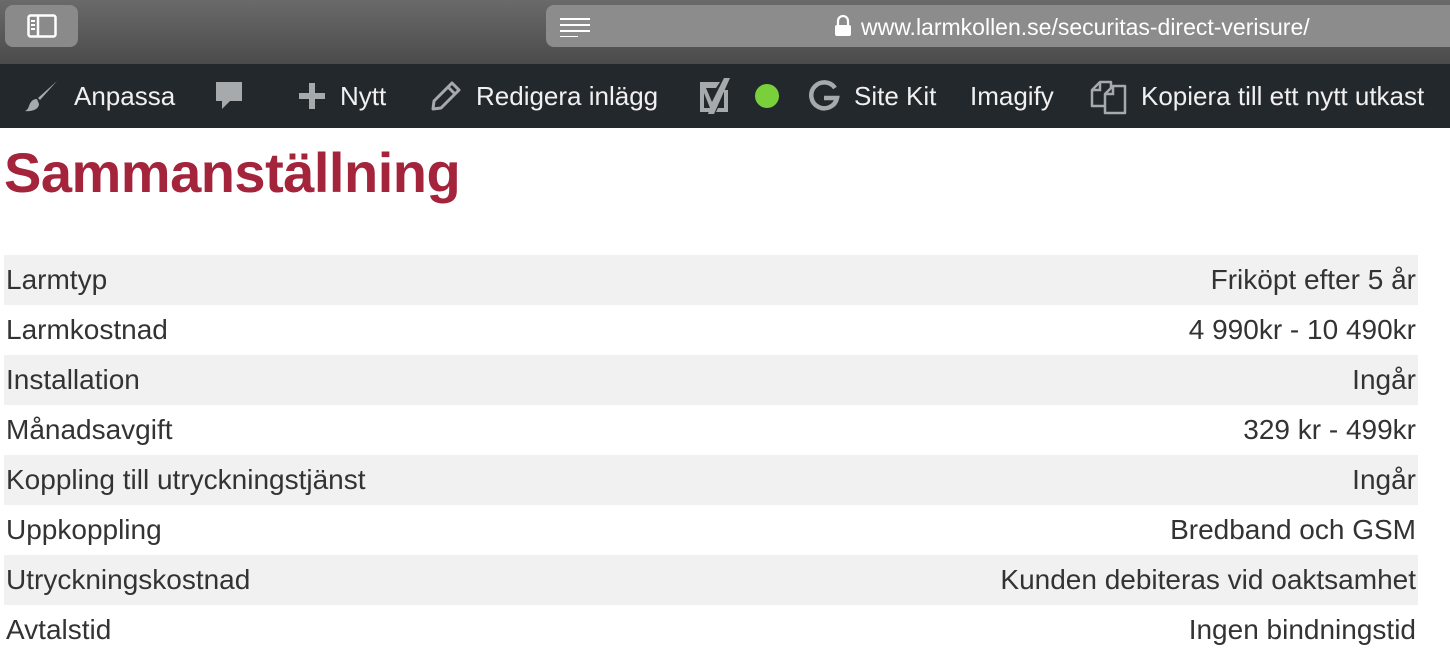  I want to click on row-label: Installation, so click(73, 379).